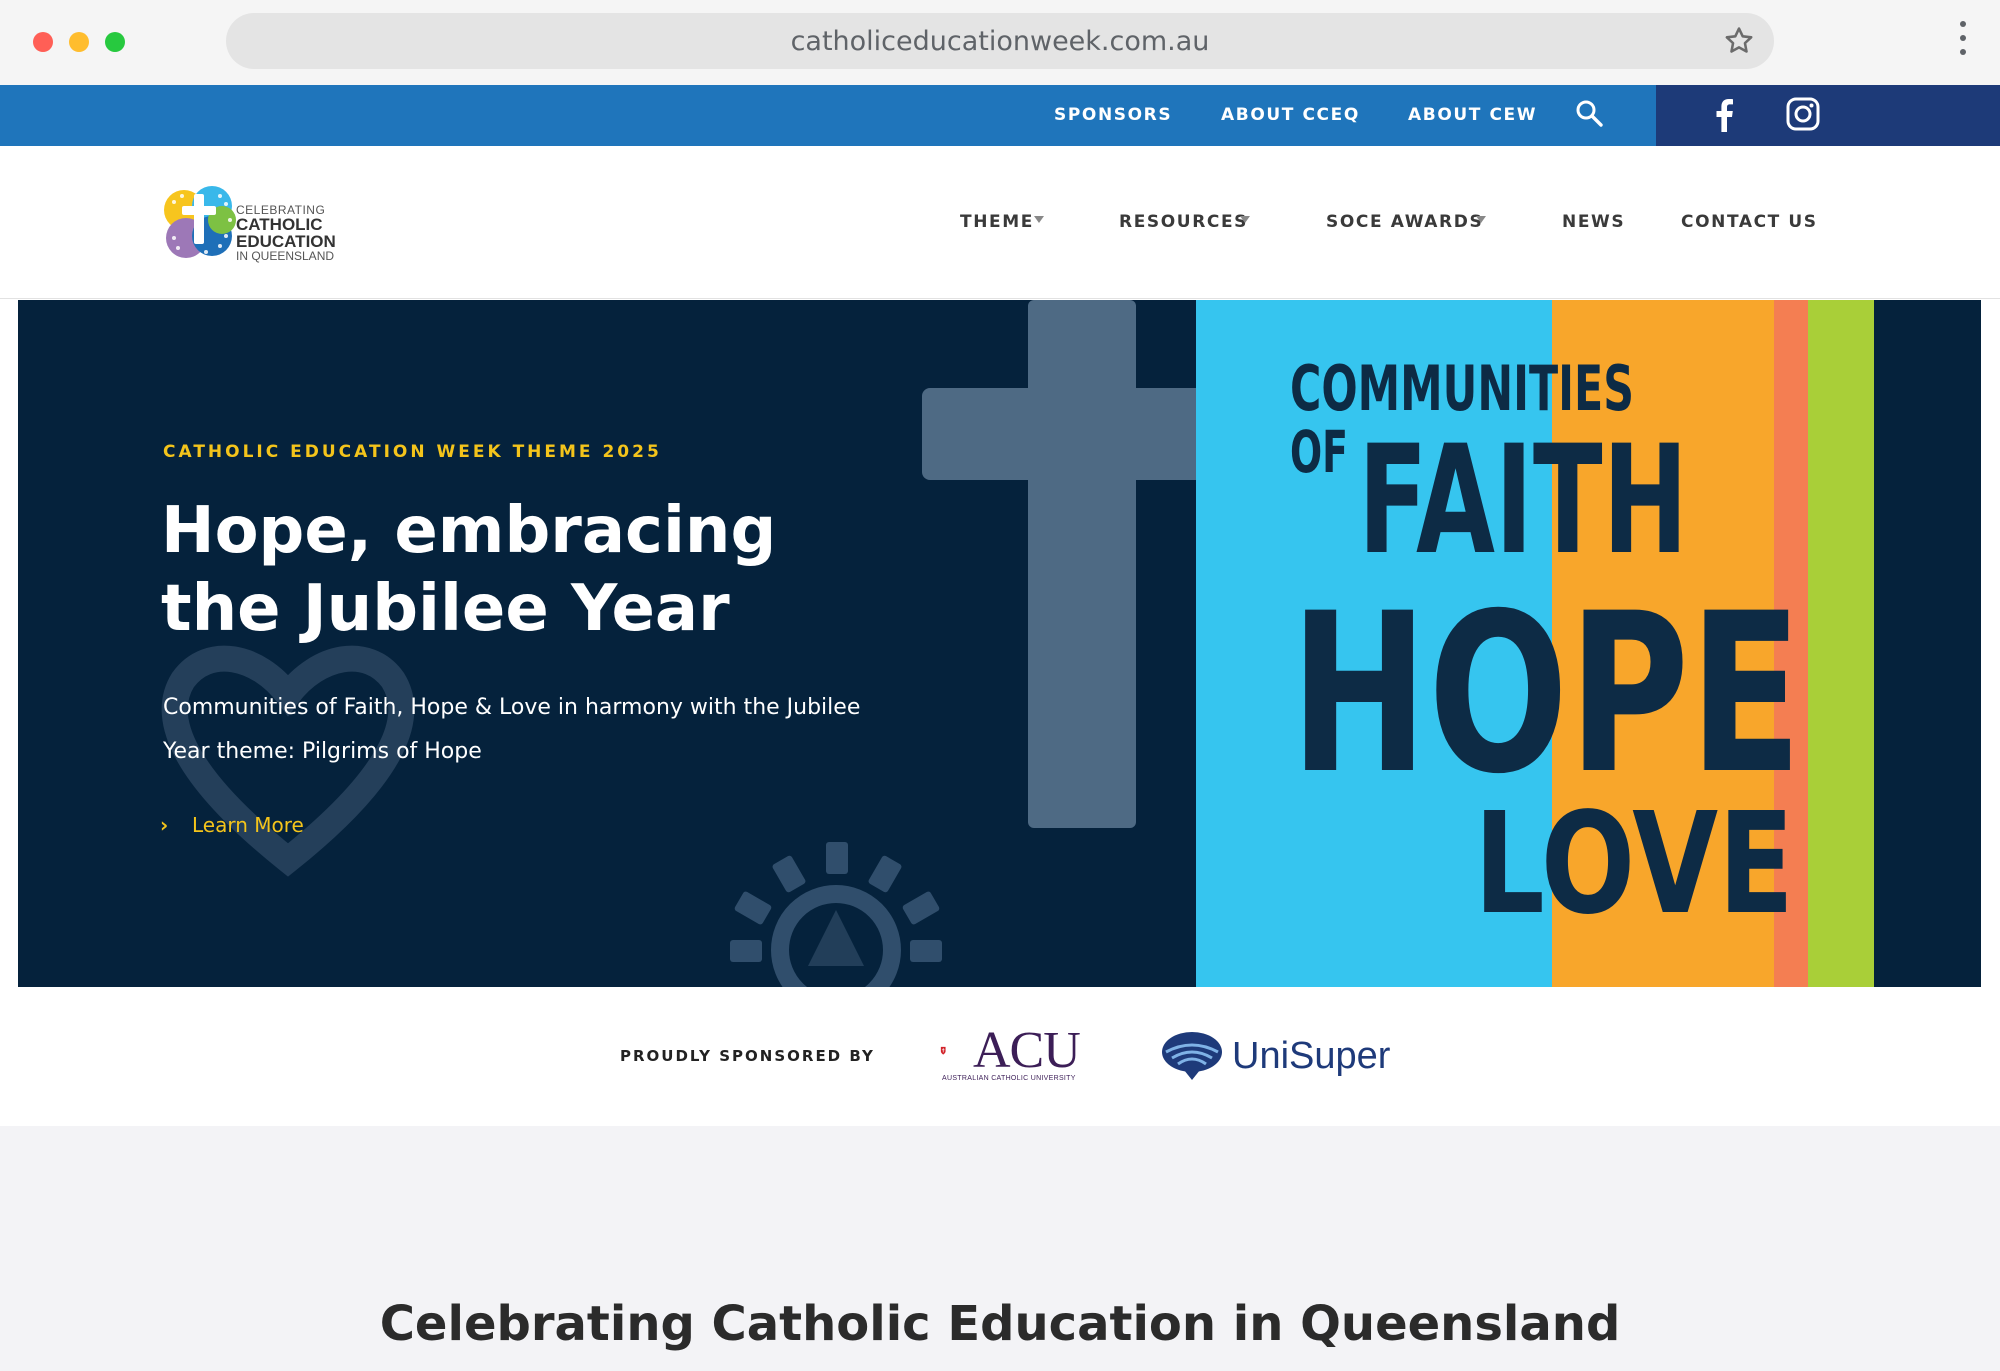 The height and width of the screenshot is (1371, 2000). I want to click on facebook-icon, so click(1725, 115).